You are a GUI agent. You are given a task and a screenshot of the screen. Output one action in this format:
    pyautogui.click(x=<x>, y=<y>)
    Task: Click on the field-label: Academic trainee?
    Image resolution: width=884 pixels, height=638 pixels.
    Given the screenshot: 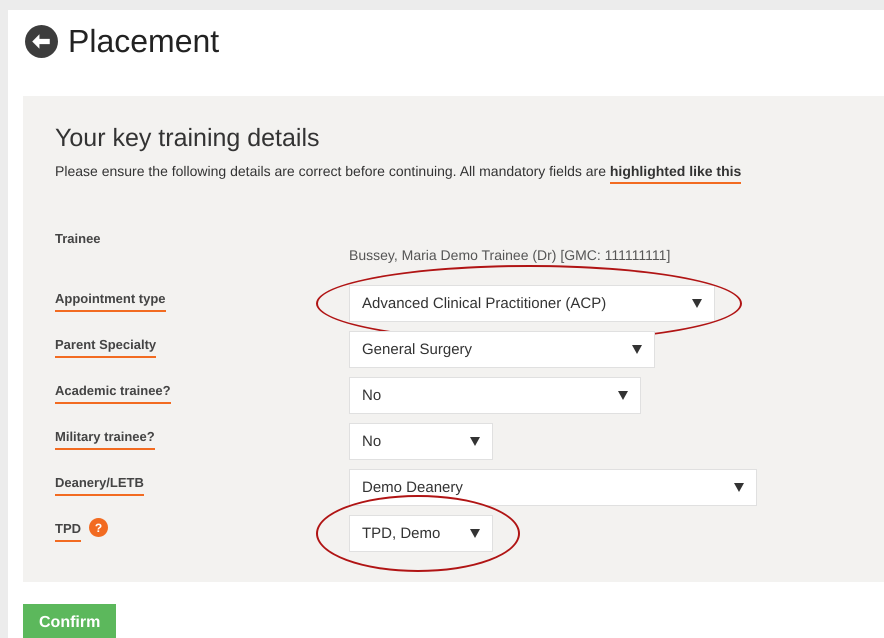 What is the action you would take?
    pyautogui.click(x=113, y=393)
    